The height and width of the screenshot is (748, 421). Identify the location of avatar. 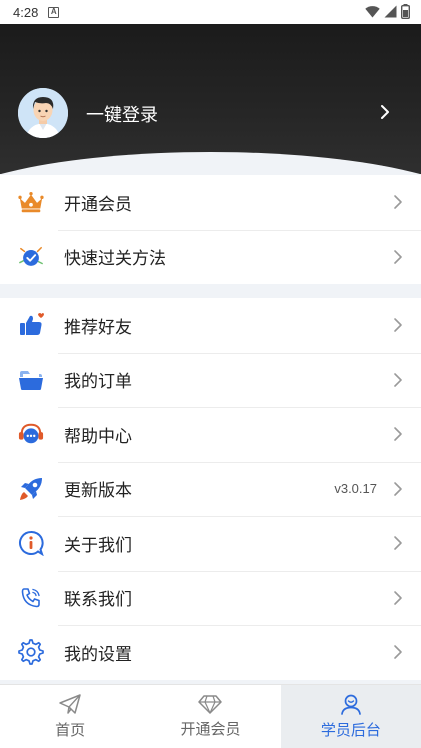
(43, 113).